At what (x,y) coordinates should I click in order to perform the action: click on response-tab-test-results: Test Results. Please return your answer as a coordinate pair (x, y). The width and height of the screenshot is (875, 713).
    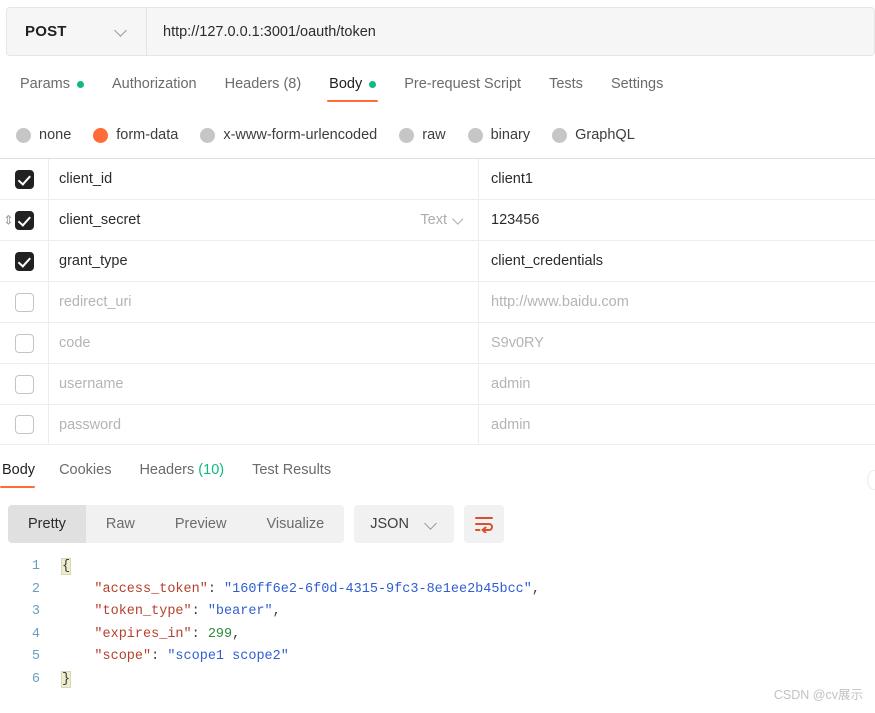
    Looking at the image, I should click on (291, 475).